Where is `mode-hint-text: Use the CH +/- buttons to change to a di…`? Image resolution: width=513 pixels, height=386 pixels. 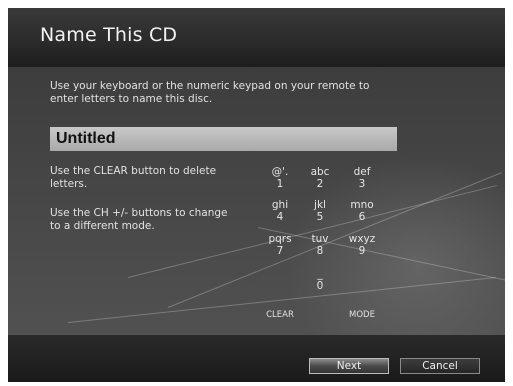 mode-hint-text: Use the CH +/- buttons to change to a di… is located at coordinates (139, 219).